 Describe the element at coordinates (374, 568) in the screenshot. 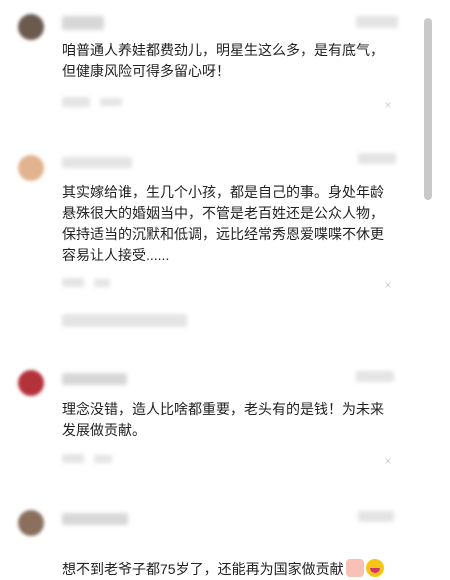

I see `smile-icon` at that location.